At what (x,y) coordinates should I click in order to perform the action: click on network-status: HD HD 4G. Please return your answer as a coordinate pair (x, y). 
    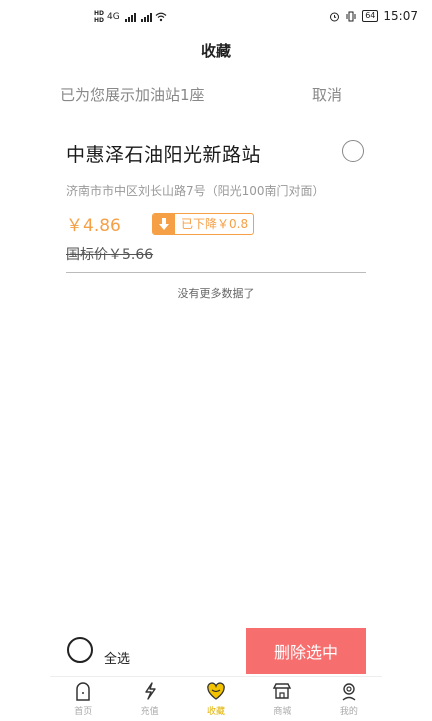
    Looking at the image, I should click on (130, 17).